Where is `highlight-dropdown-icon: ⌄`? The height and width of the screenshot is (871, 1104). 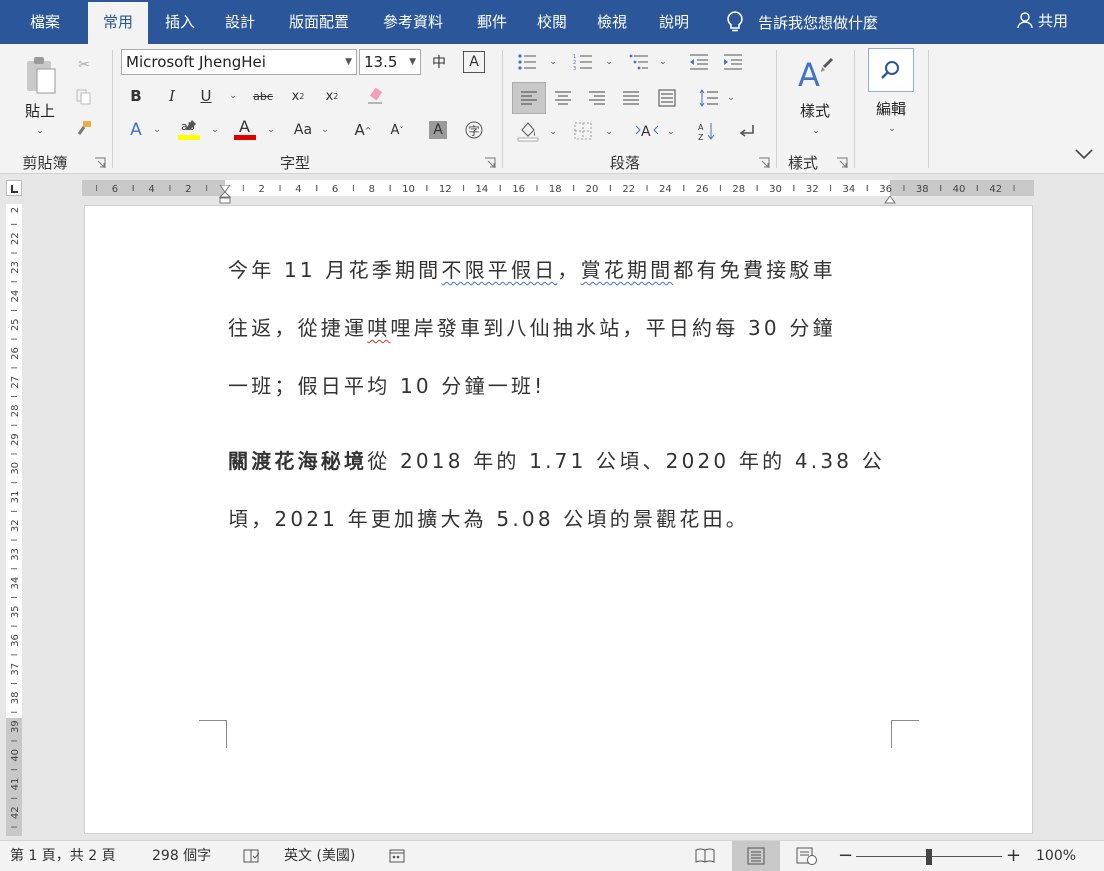
highlight-dropdown-icon: ⌄ is located at coordinates (215, 130).